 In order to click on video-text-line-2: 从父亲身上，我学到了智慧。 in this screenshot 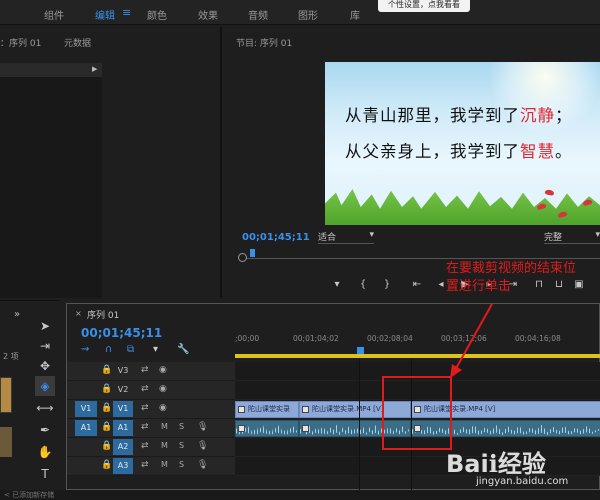, I will do `click(459, 151)`.